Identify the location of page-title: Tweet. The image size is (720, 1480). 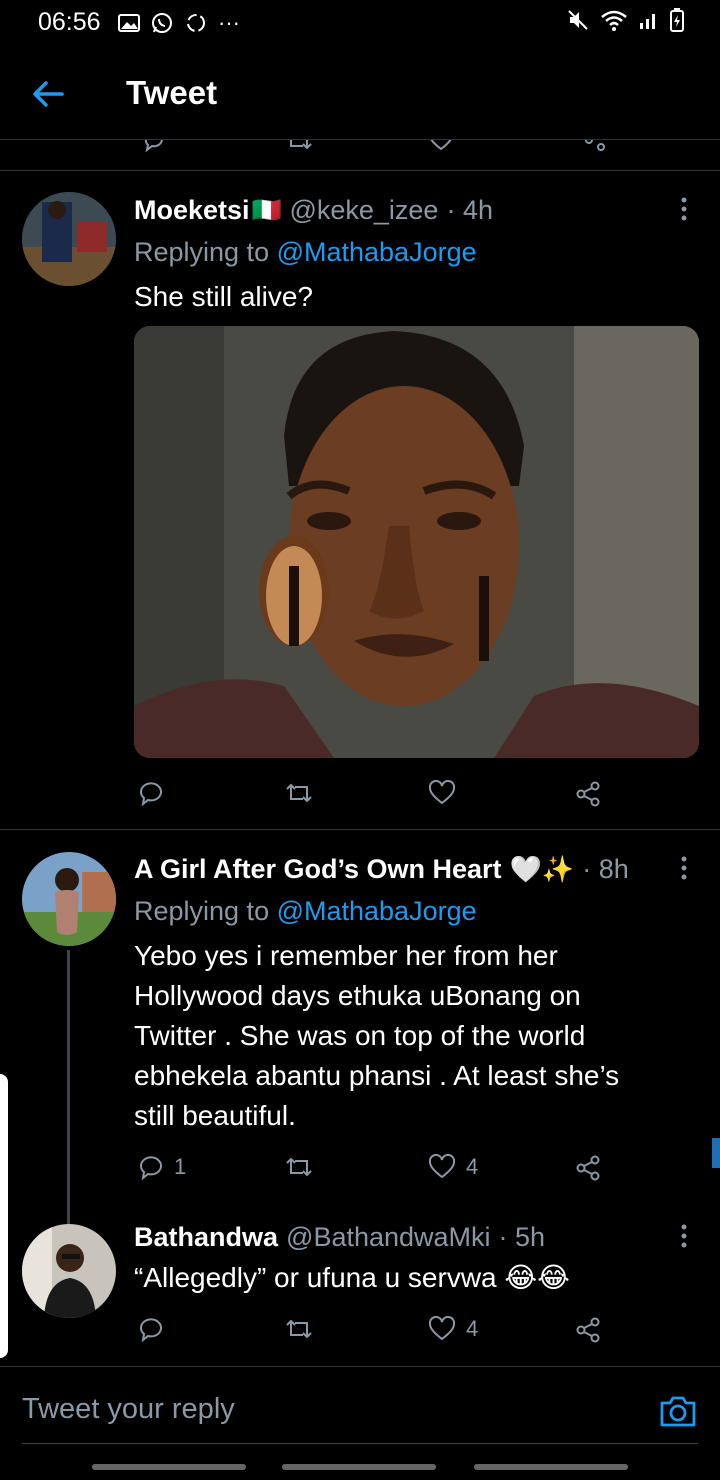
(172, 92).